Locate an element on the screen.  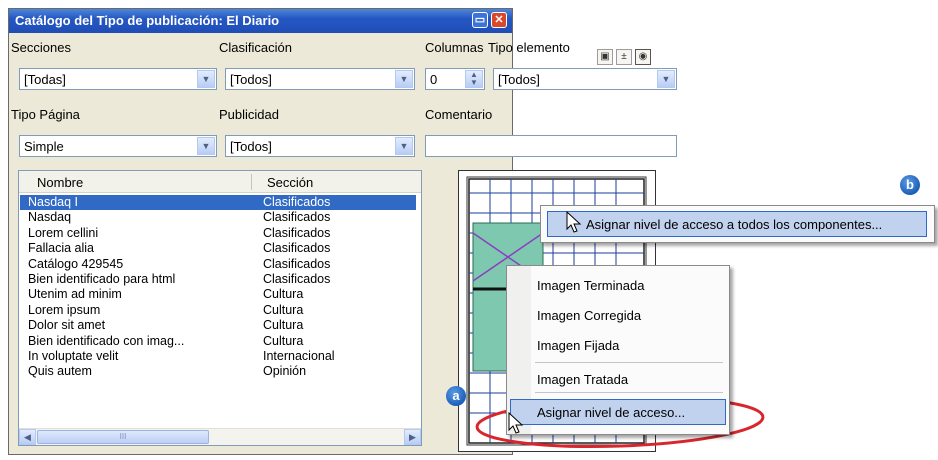
callout-b: b is located at coordinates (910, 185).